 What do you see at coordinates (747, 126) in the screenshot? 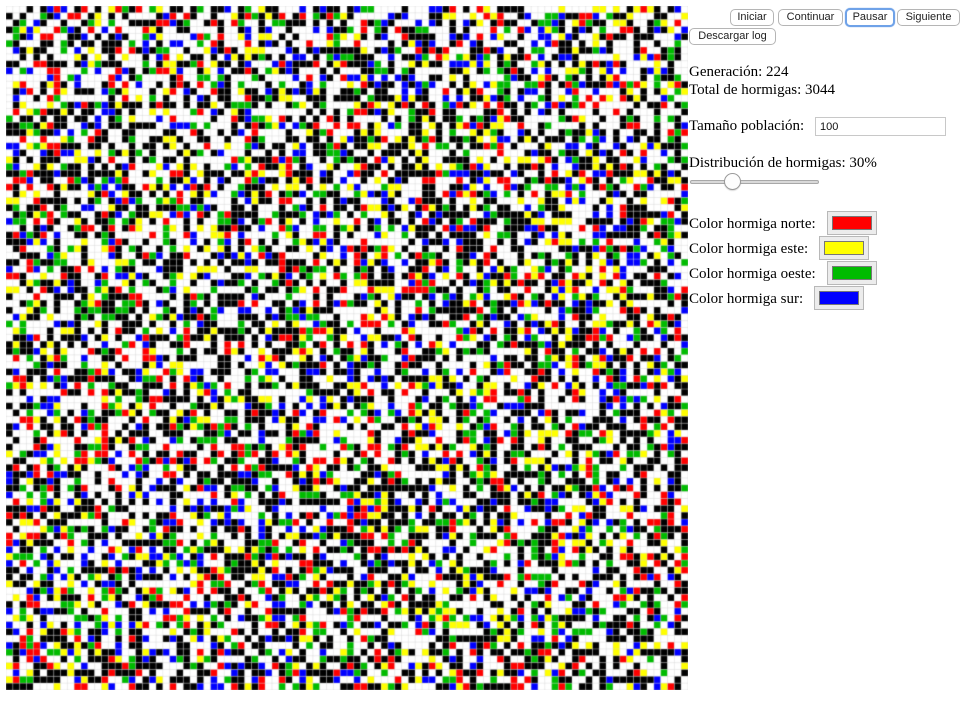
I see `population-label: Tamaño población:` at bounding box center [747, 126].